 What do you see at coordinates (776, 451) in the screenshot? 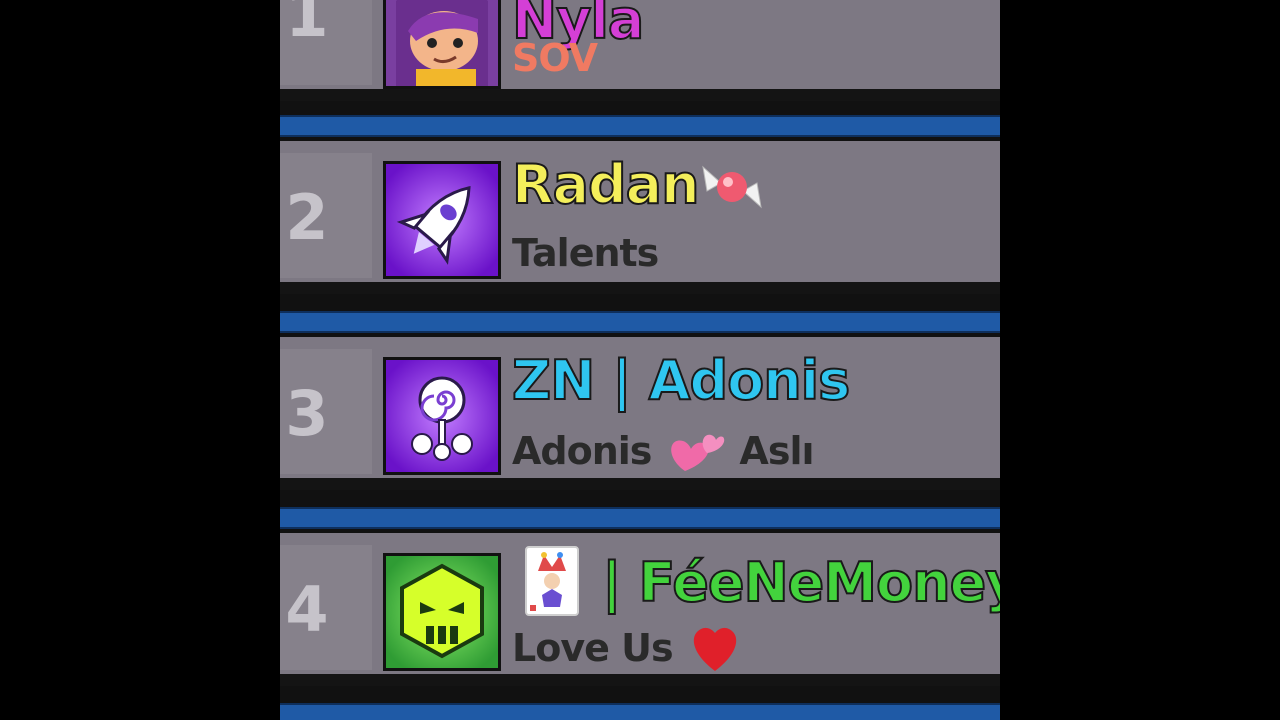
I see `club-tag-part-b: Aslı` at bounding box center [776, 451].